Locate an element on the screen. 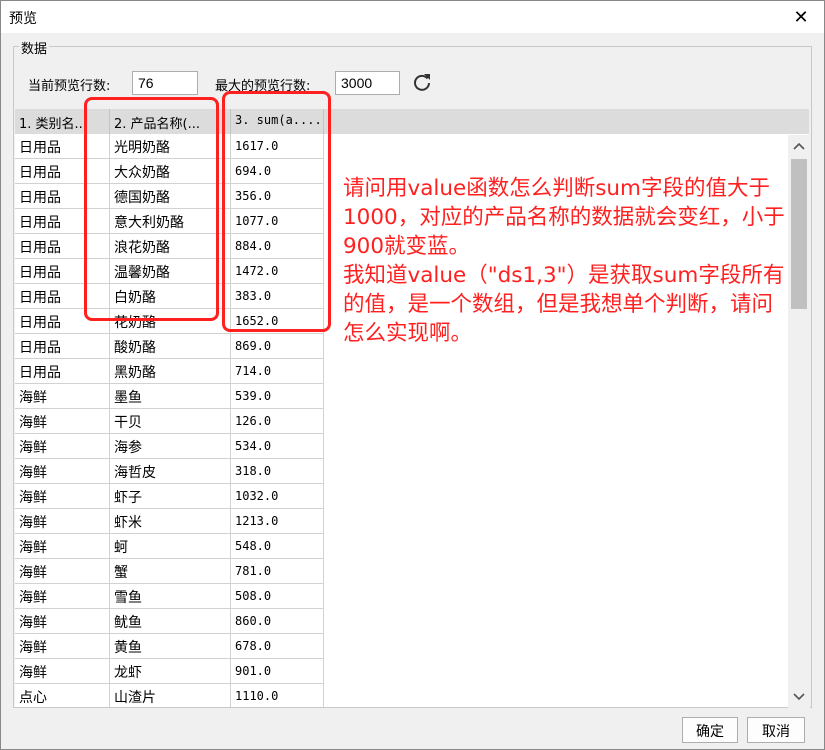  table-row: 海鲜 雪鱼 508.0 is located at coordinates (169, 596).